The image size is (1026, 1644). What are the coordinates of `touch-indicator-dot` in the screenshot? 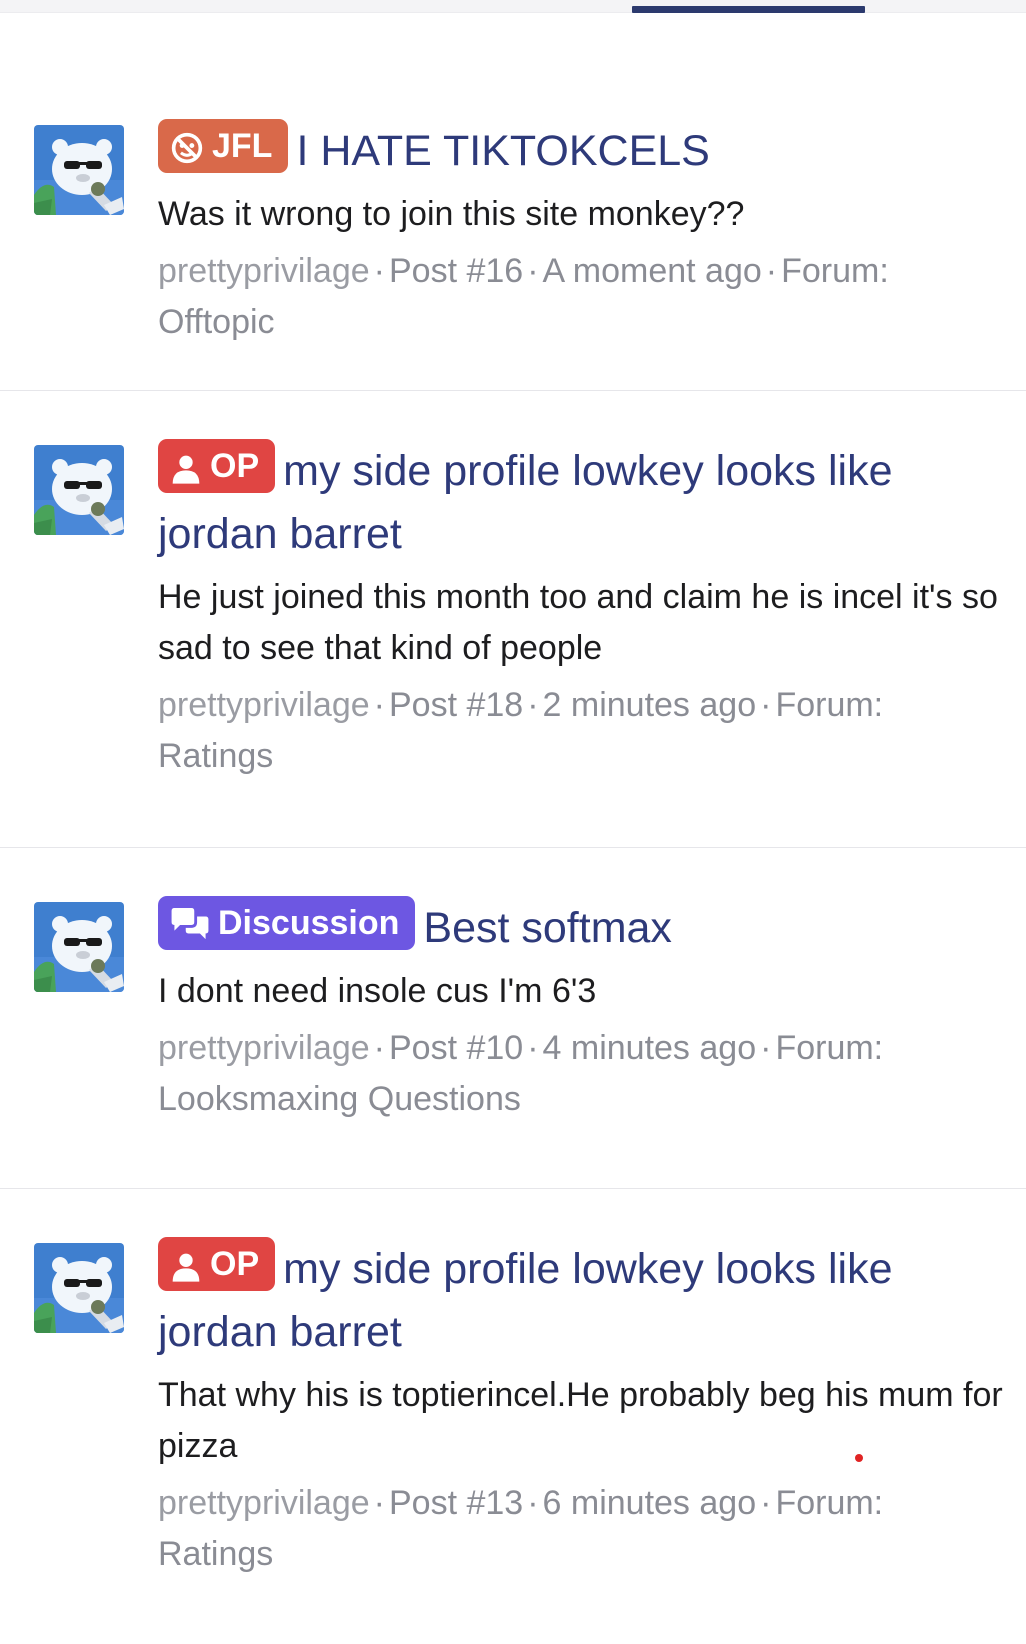 It's located at (859, 1458).